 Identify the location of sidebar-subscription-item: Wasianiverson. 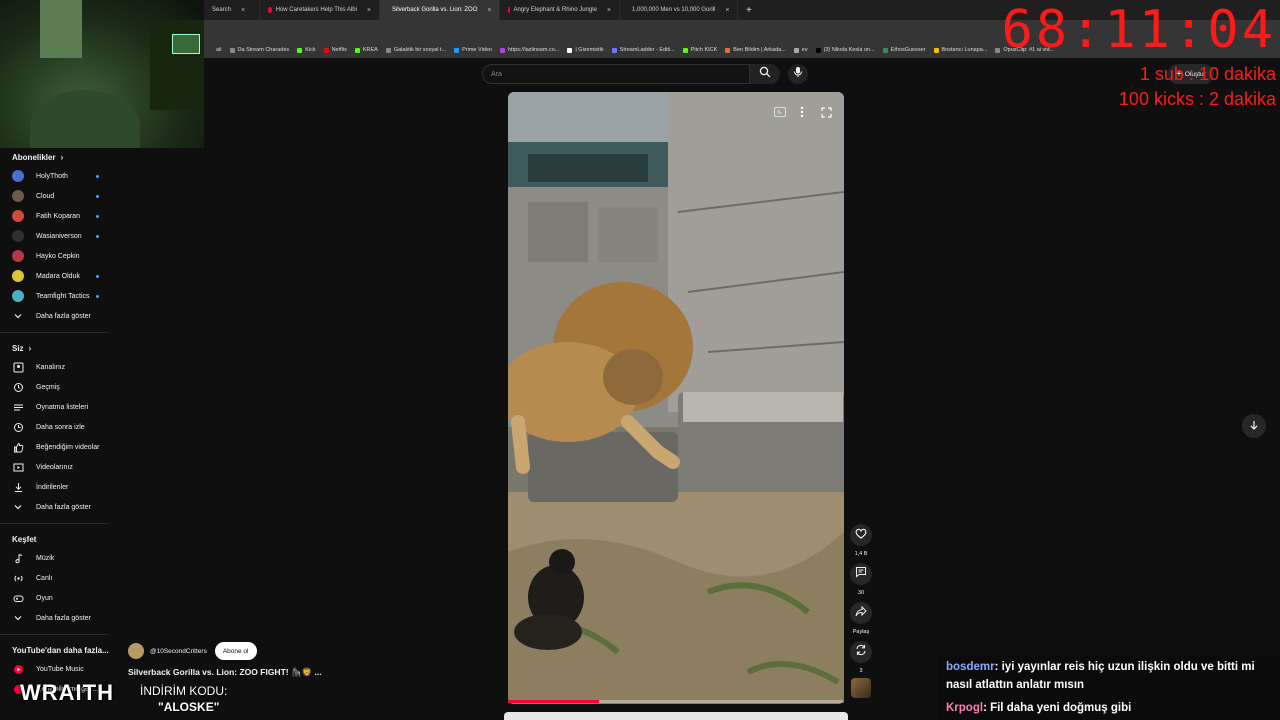
(60, 236).